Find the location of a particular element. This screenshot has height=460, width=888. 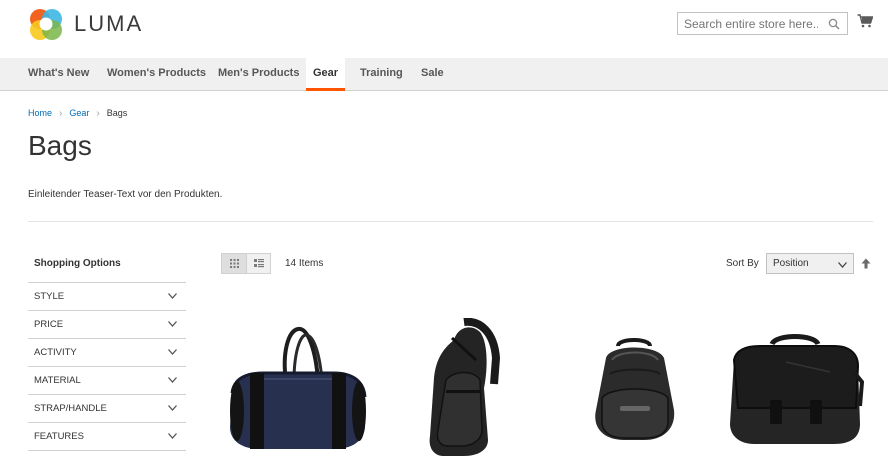

filter-activity: Activity is located at coordinates (107, 353).